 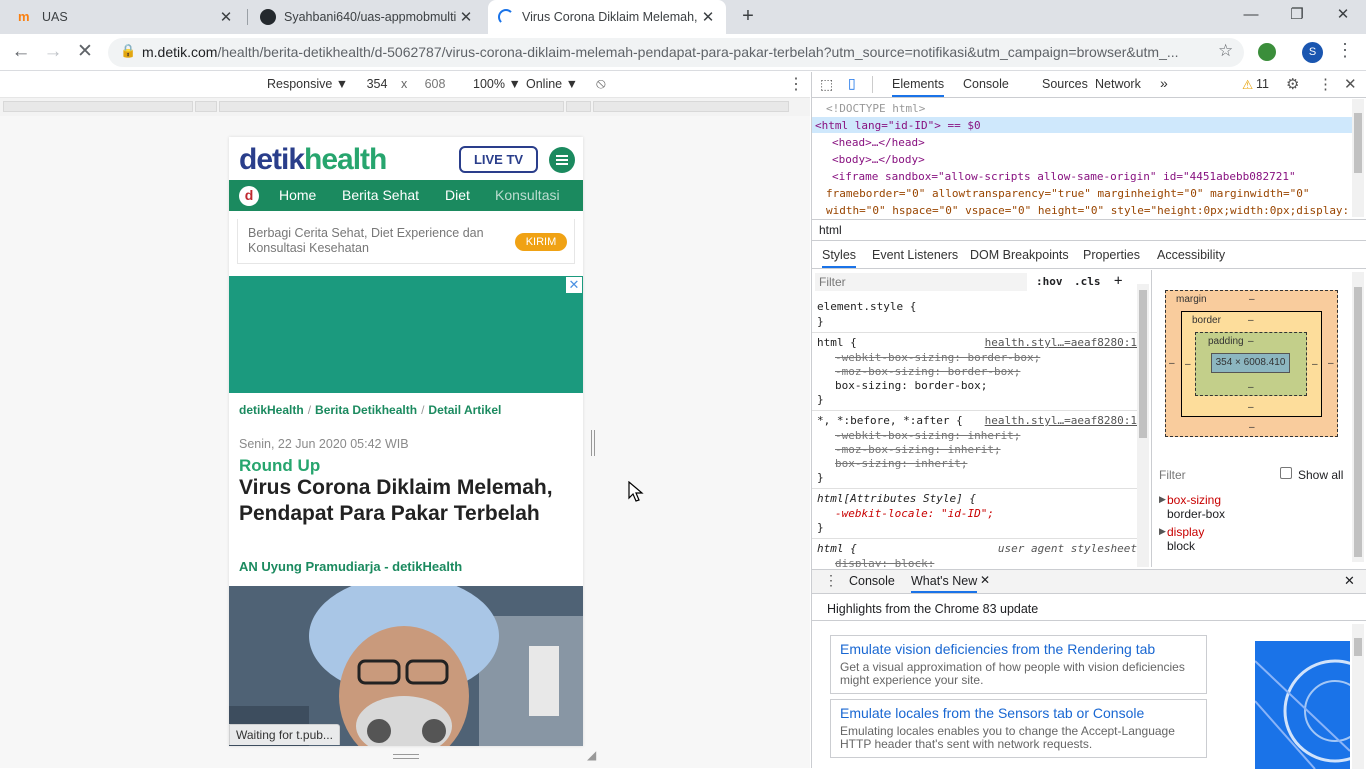 What do you see at coordinates (1191, 255) in the screenshot?
I see `subtab-accessibility: Accessibility` at bounding box center [1191, 255].